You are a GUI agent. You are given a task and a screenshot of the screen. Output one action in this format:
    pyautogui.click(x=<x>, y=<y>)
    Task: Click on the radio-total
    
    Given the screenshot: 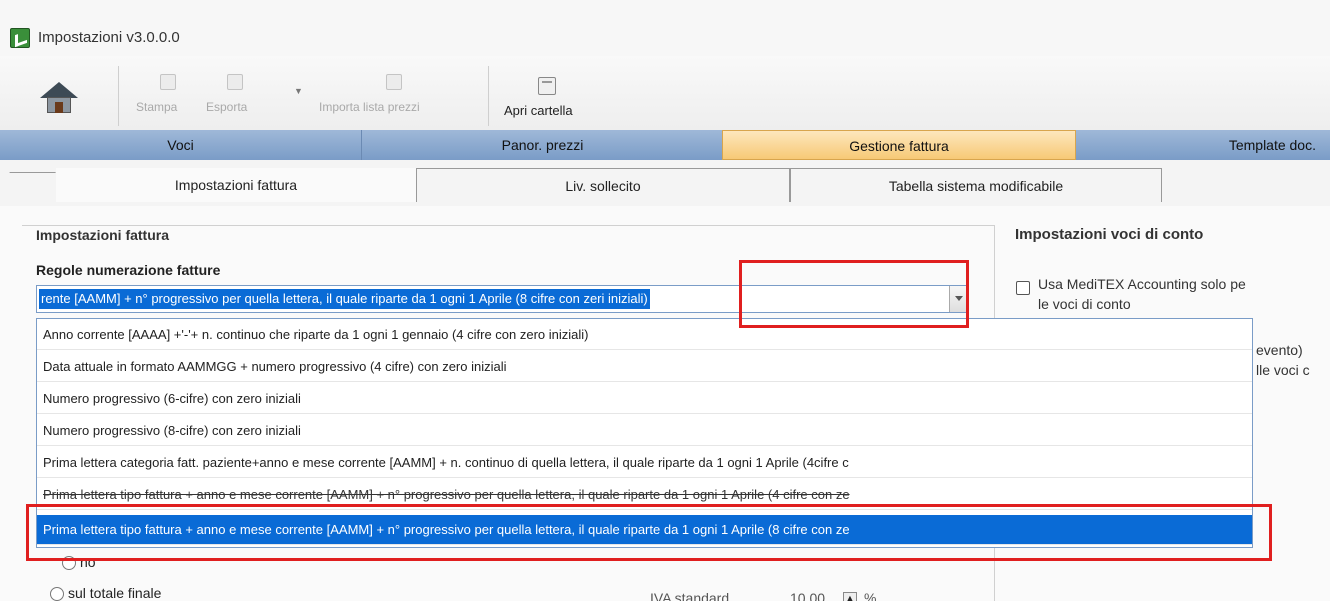 What is the action you would take?
    pyautogui.click(x=57, y=594)
    